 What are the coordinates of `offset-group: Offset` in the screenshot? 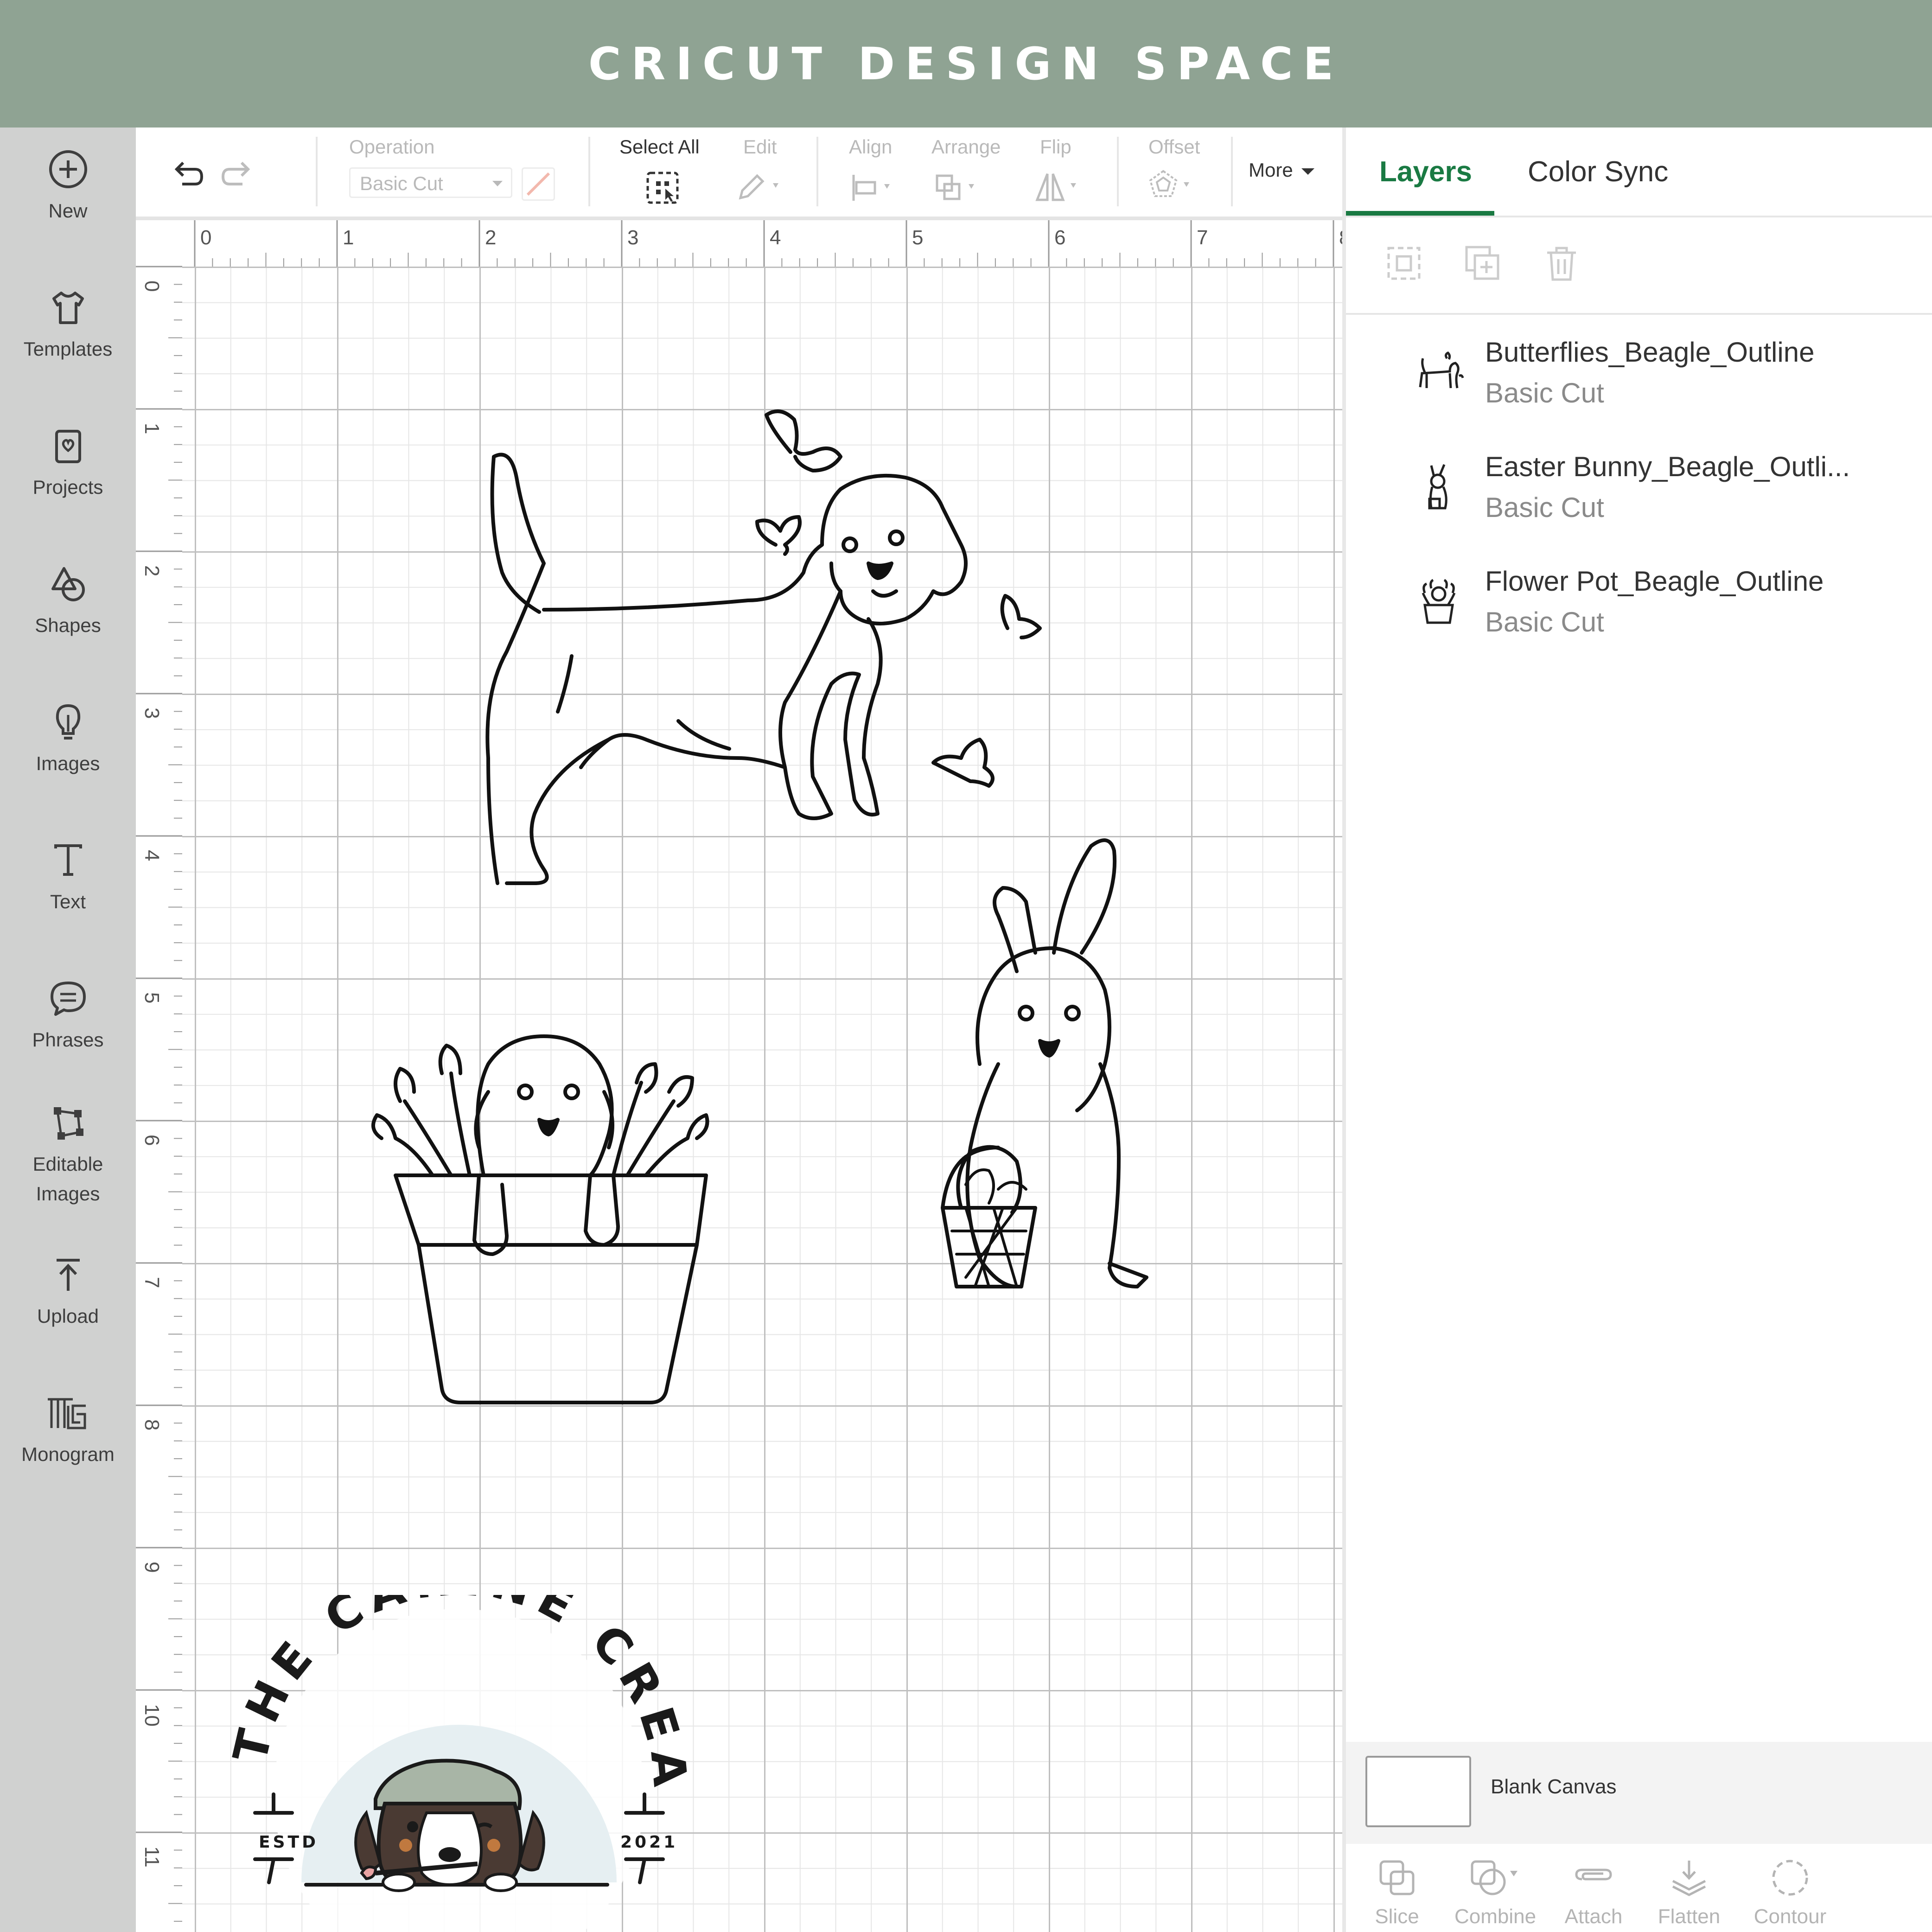 It's located at (1165, 172).